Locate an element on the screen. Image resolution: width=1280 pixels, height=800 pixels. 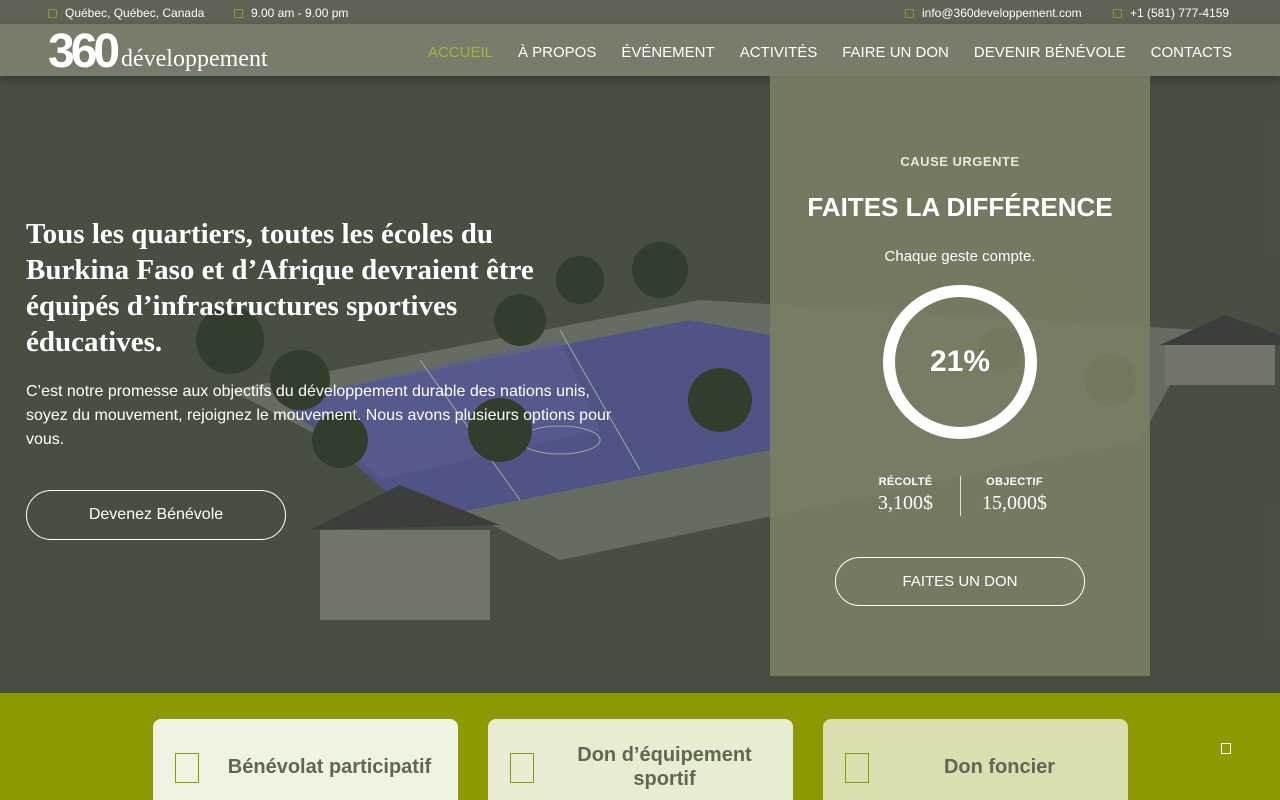
goal-label: OBJECTIF is located at coordinates (1014, 482).